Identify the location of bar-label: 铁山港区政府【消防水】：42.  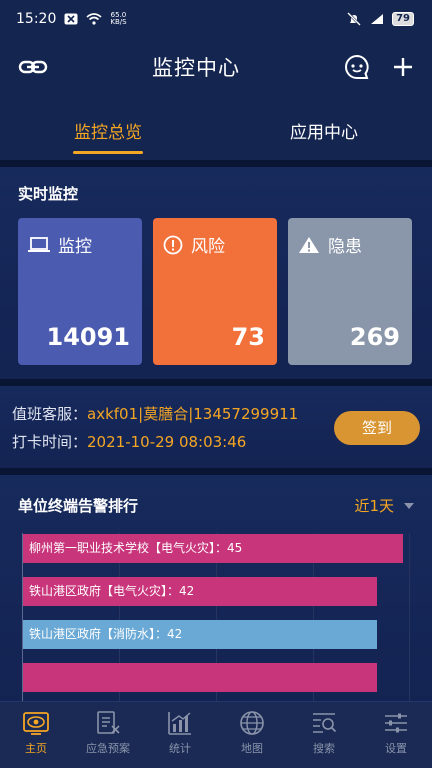
(106, 634).